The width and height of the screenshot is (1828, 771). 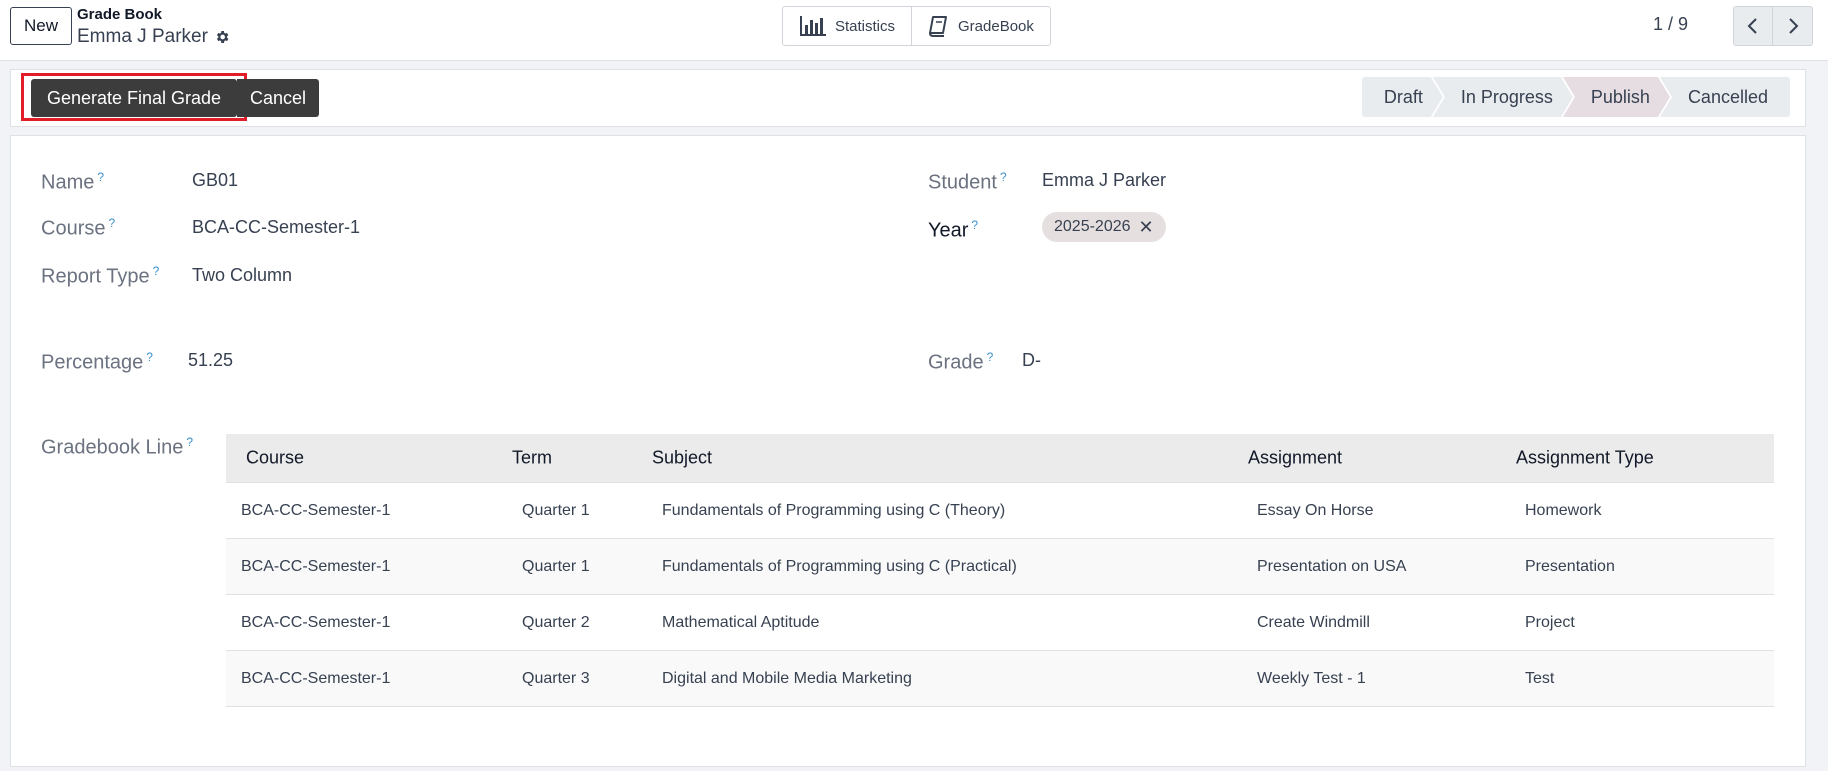 I want to click on column-header-assignment: Assignment, so click(x=1295, y=458).